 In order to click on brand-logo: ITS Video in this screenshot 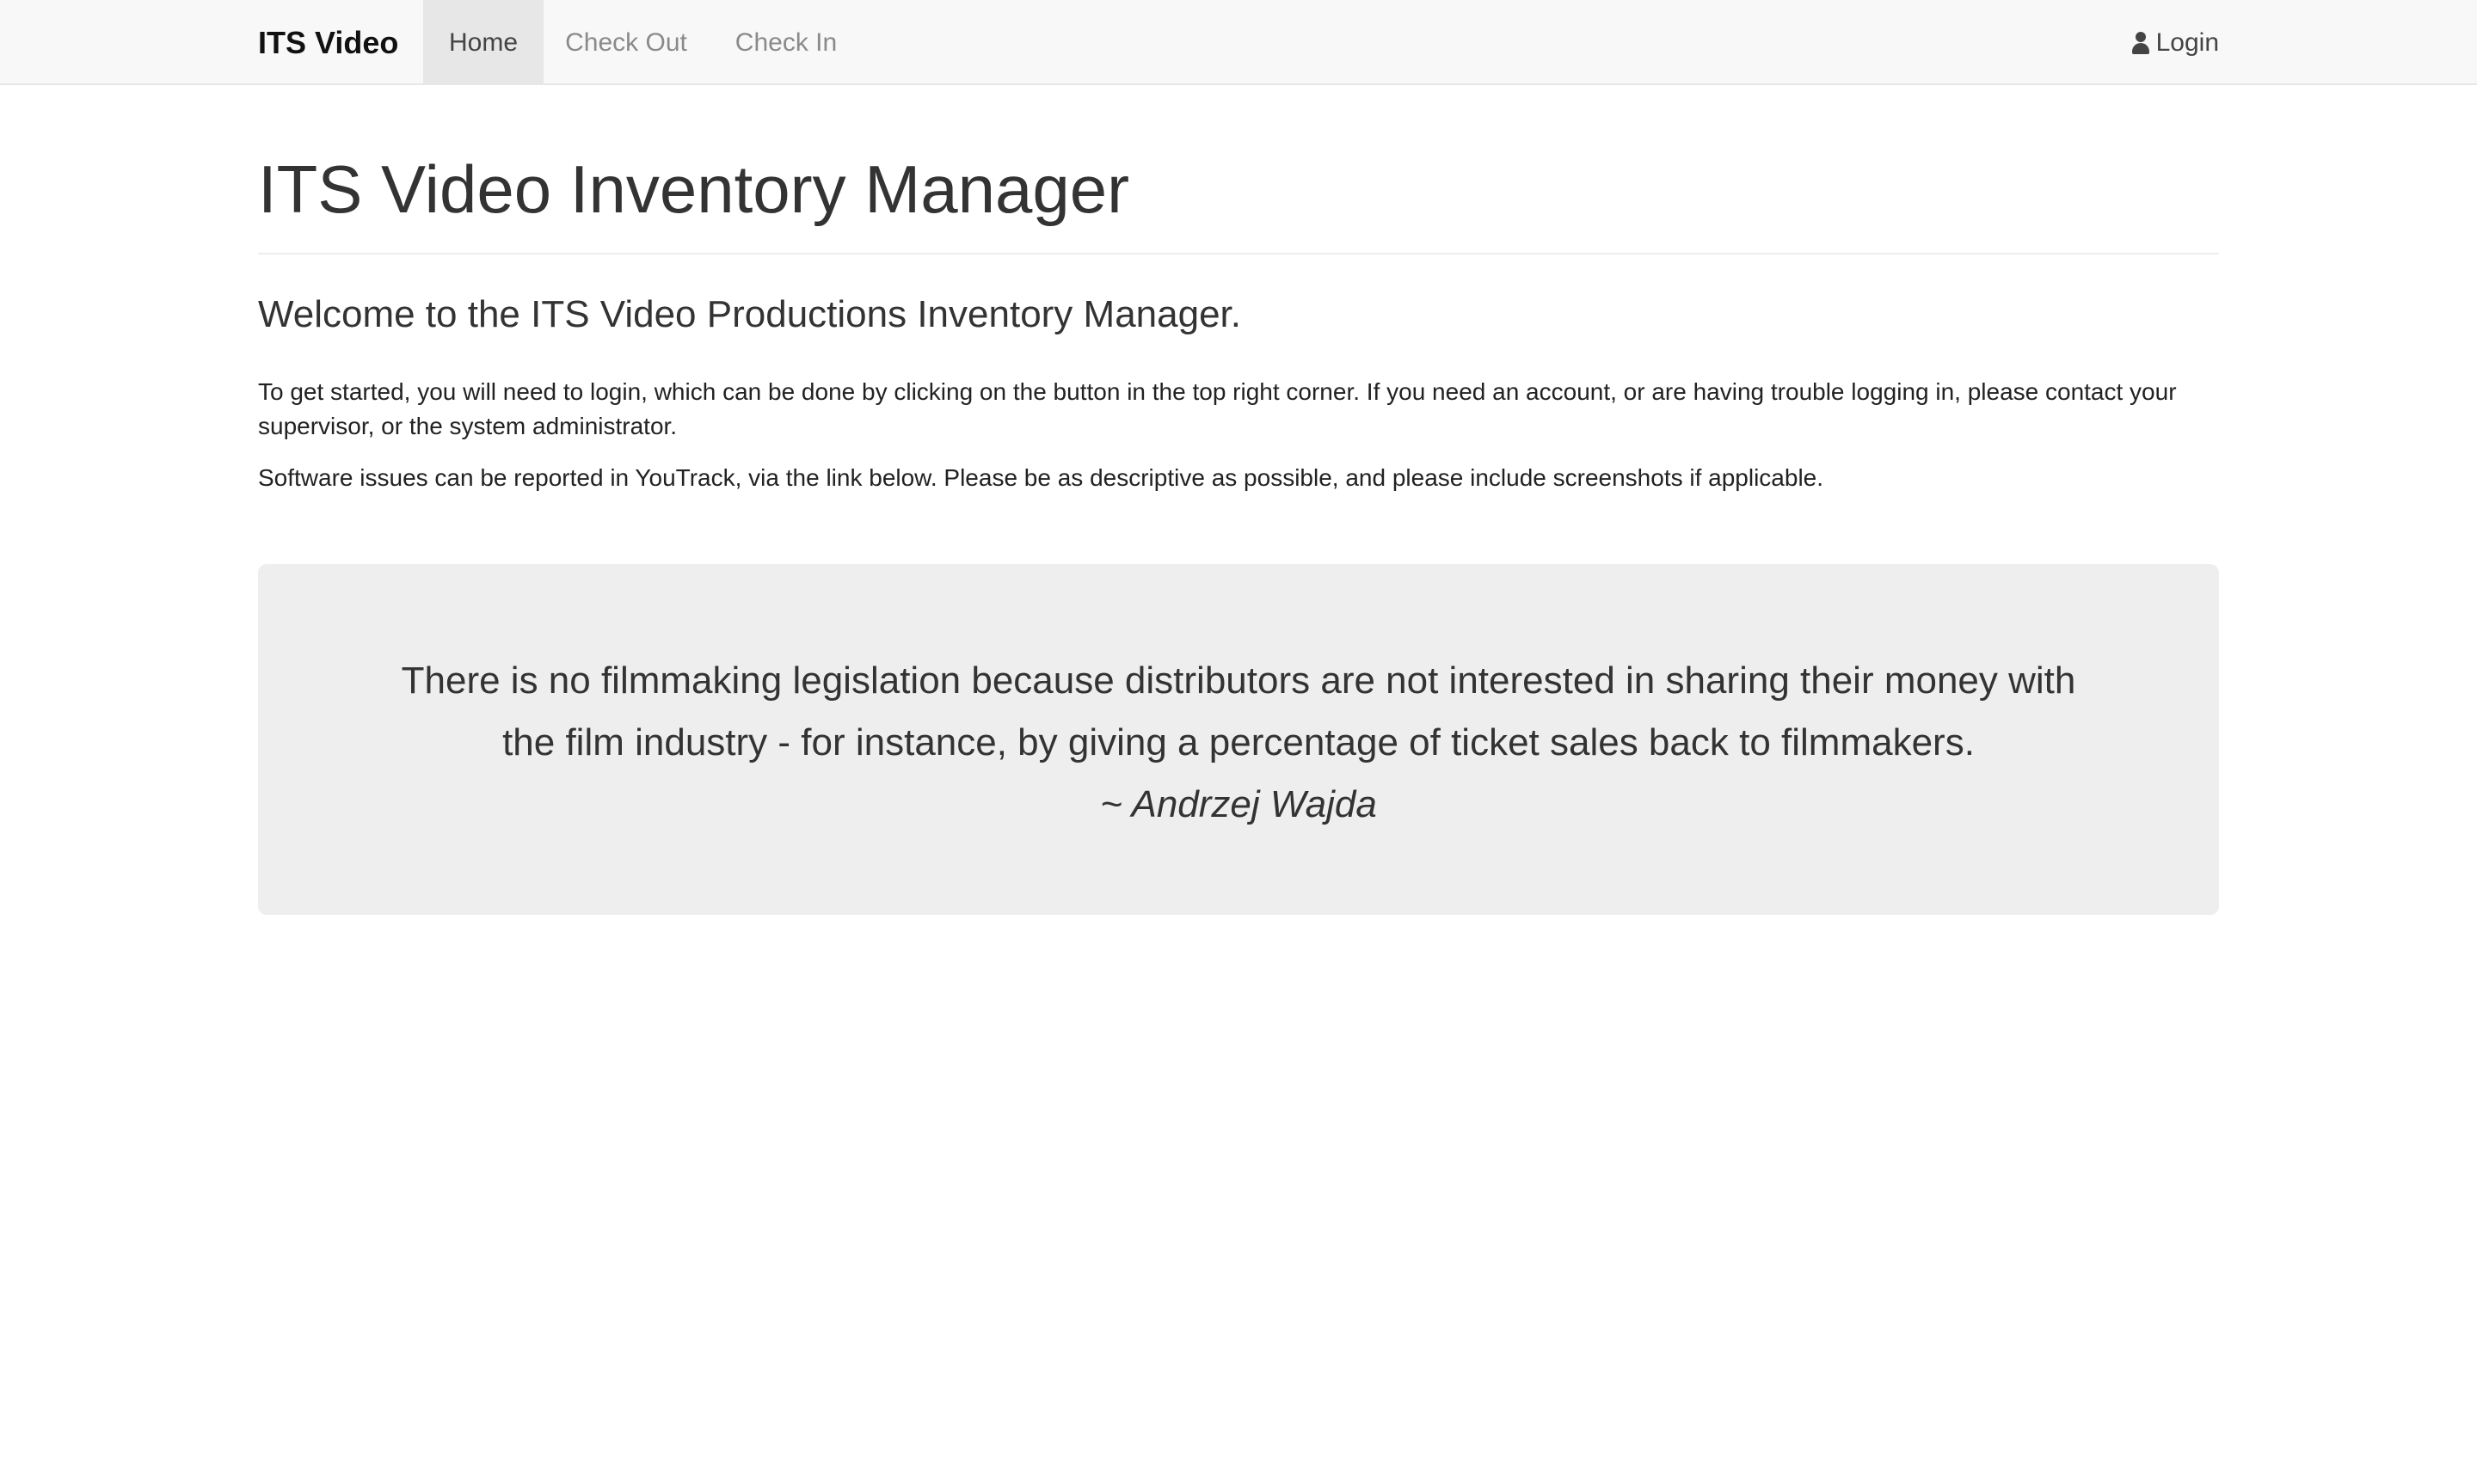, I will do `click(328, 42)`.